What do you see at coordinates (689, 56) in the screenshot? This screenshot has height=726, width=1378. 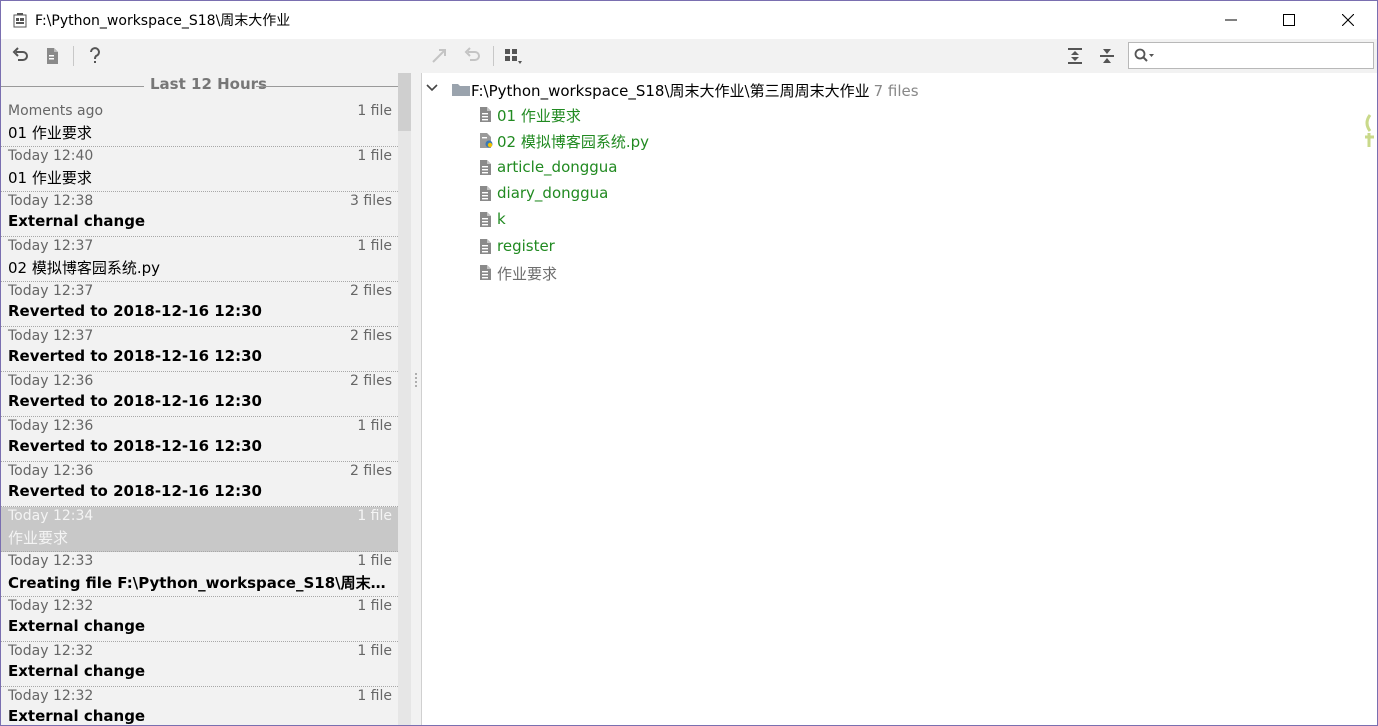 I see `toolbar` at bounding box center [689, 56].